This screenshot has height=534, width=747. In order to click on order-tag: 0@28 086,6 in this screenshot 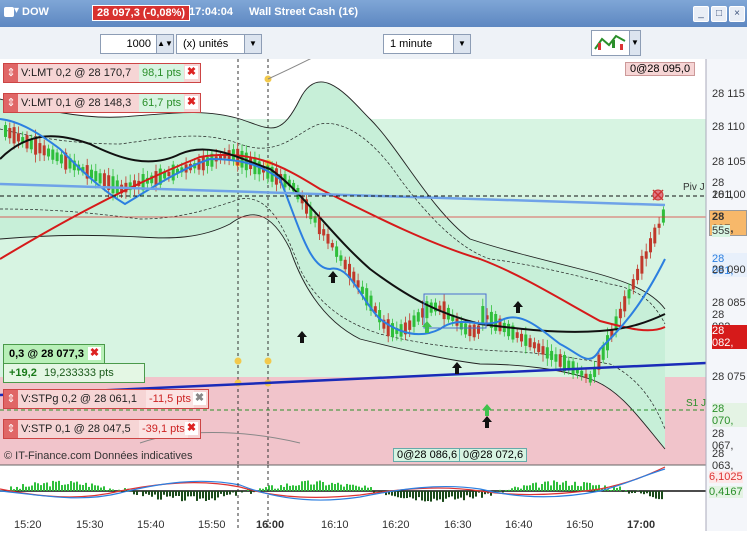, I will do `click(427, 455)`.